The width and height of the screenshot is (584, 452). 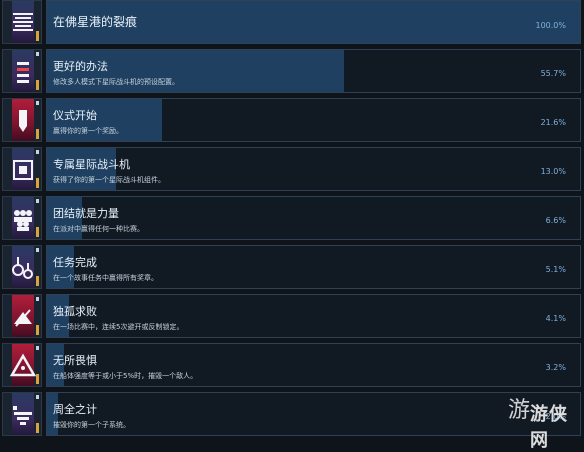 I want to click on starfighter-module-icon, so click(x=22, y=169).